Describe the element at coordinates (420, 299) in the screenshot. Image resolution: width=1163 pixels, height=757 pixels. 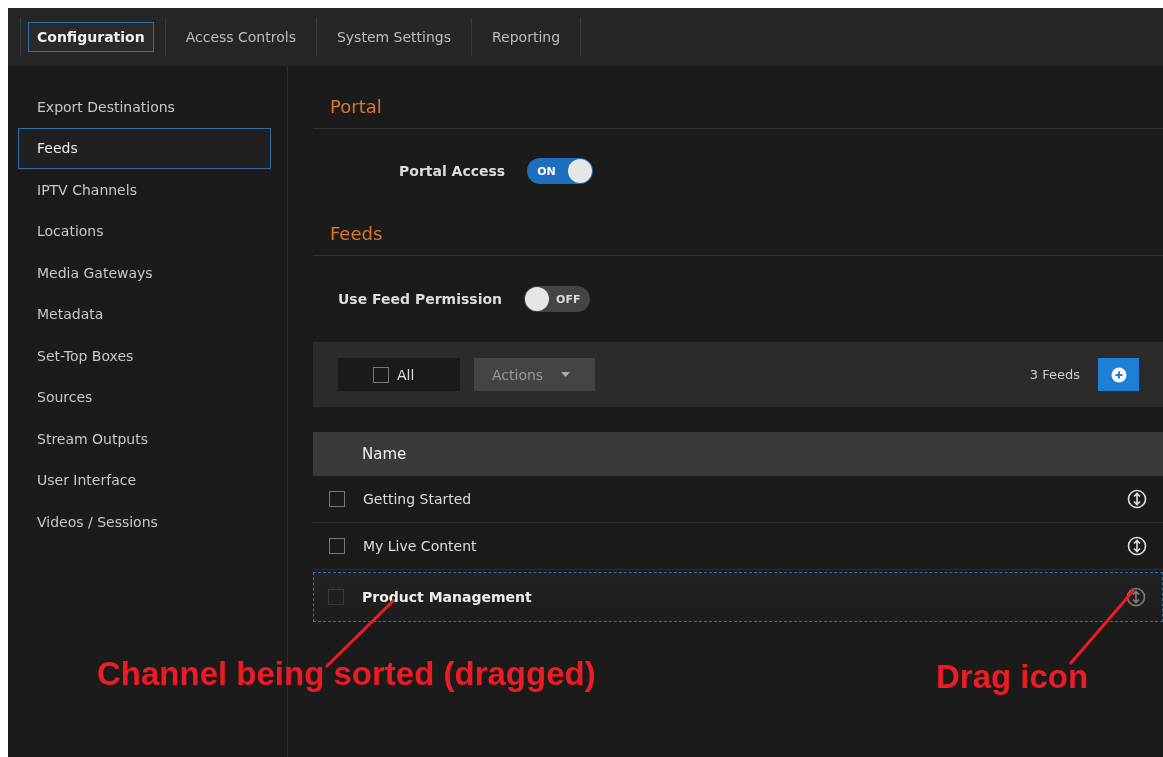
I see `setting-label: Use Feed Permission` at that location.